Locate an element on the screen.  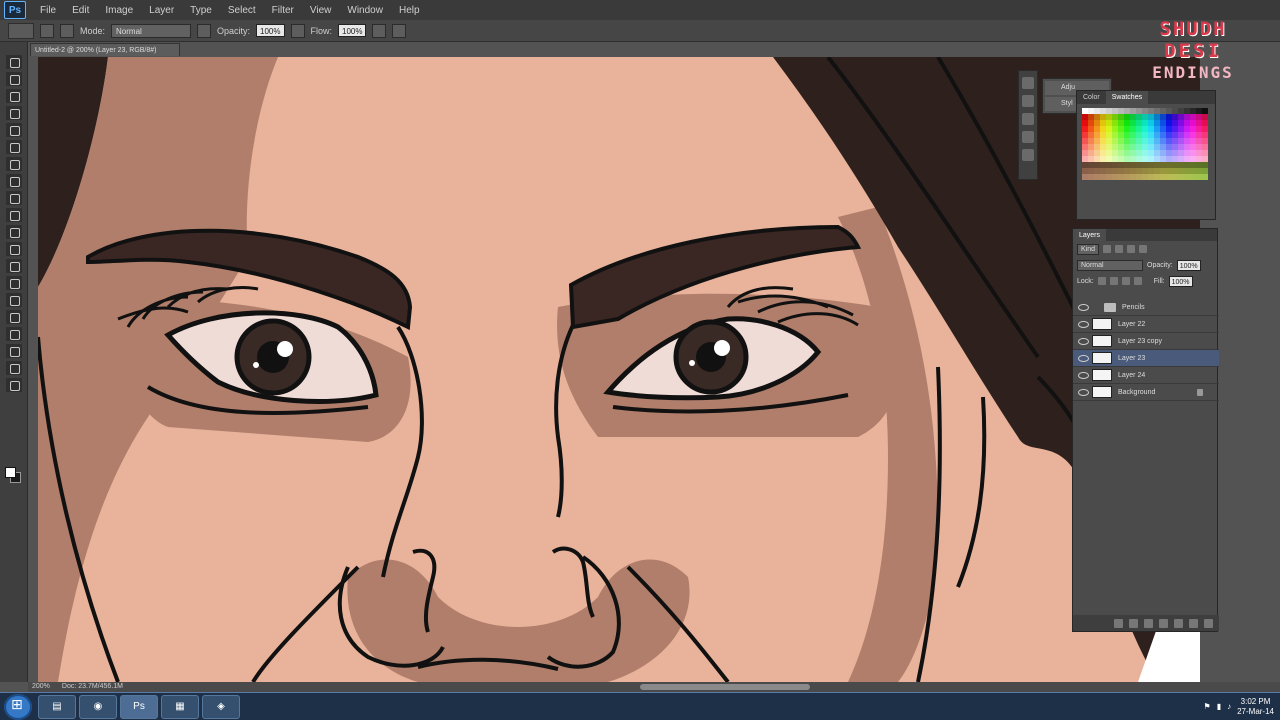
layer-row-22: Layer 22 is located at coordinates (1146, 324).